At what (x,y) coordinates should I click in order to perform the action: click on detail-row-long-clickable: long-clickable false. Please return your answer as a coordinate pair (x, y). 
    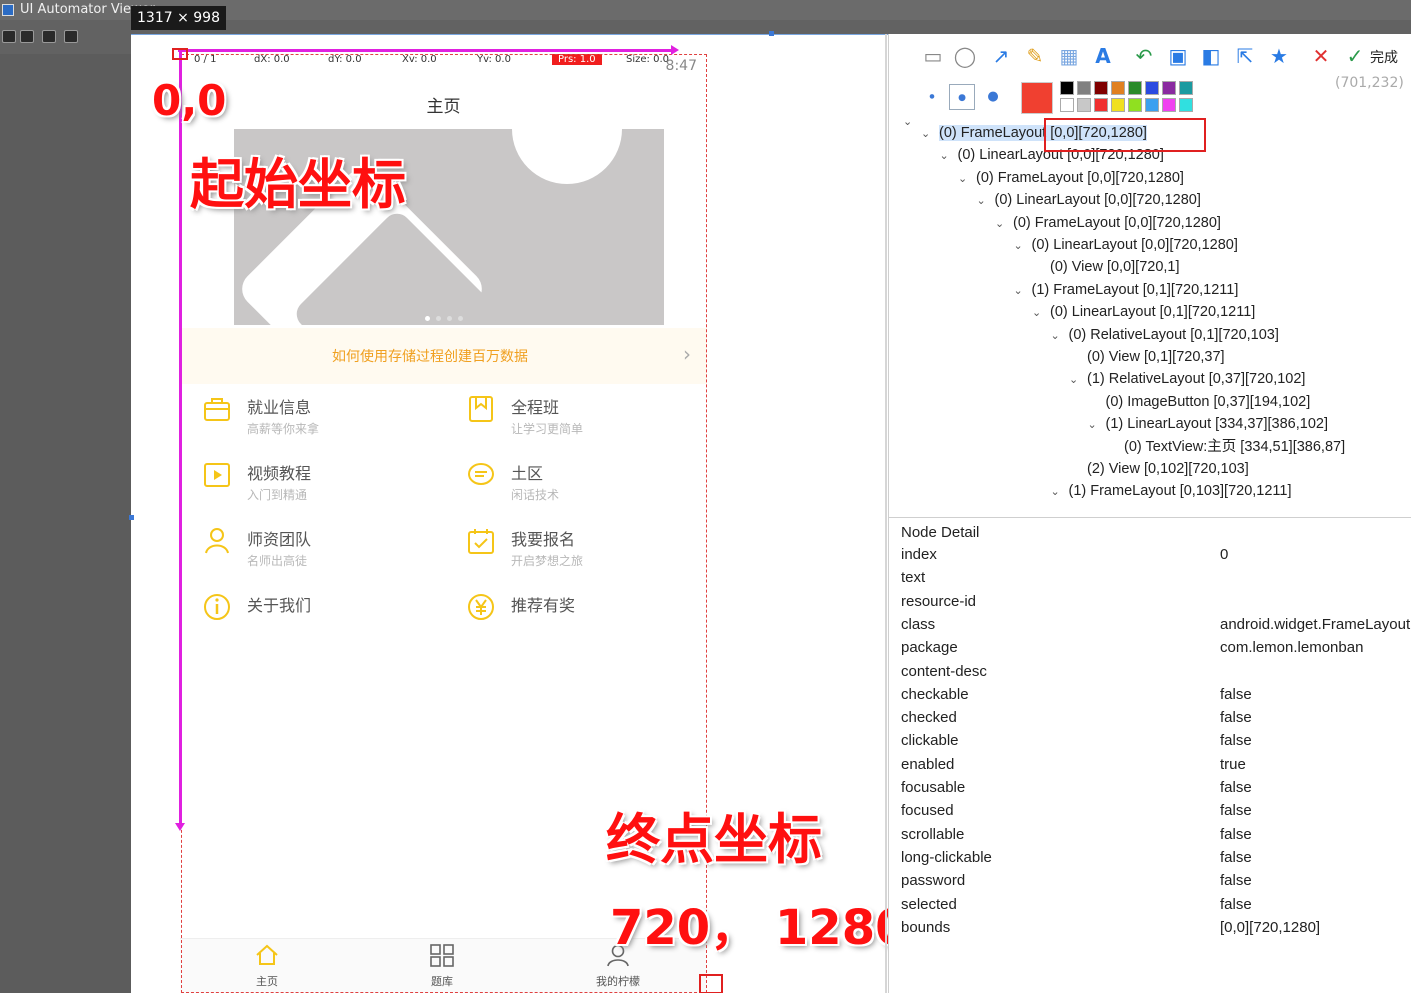
    Looking at the image, I should click on (1150, 860).